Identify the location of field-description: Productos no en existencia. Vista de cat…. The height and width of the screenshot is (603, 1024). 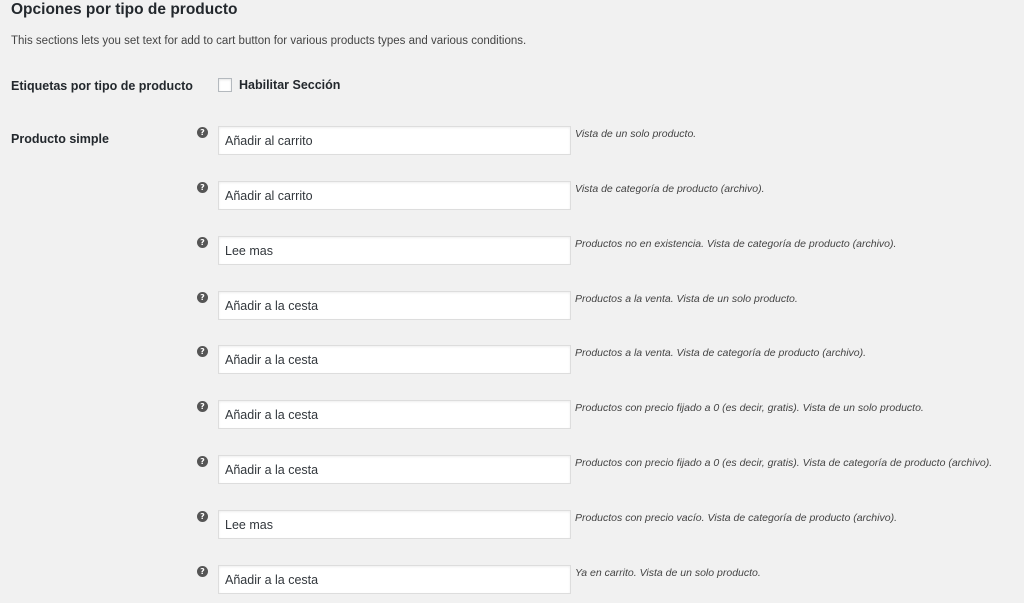
(736, 244).